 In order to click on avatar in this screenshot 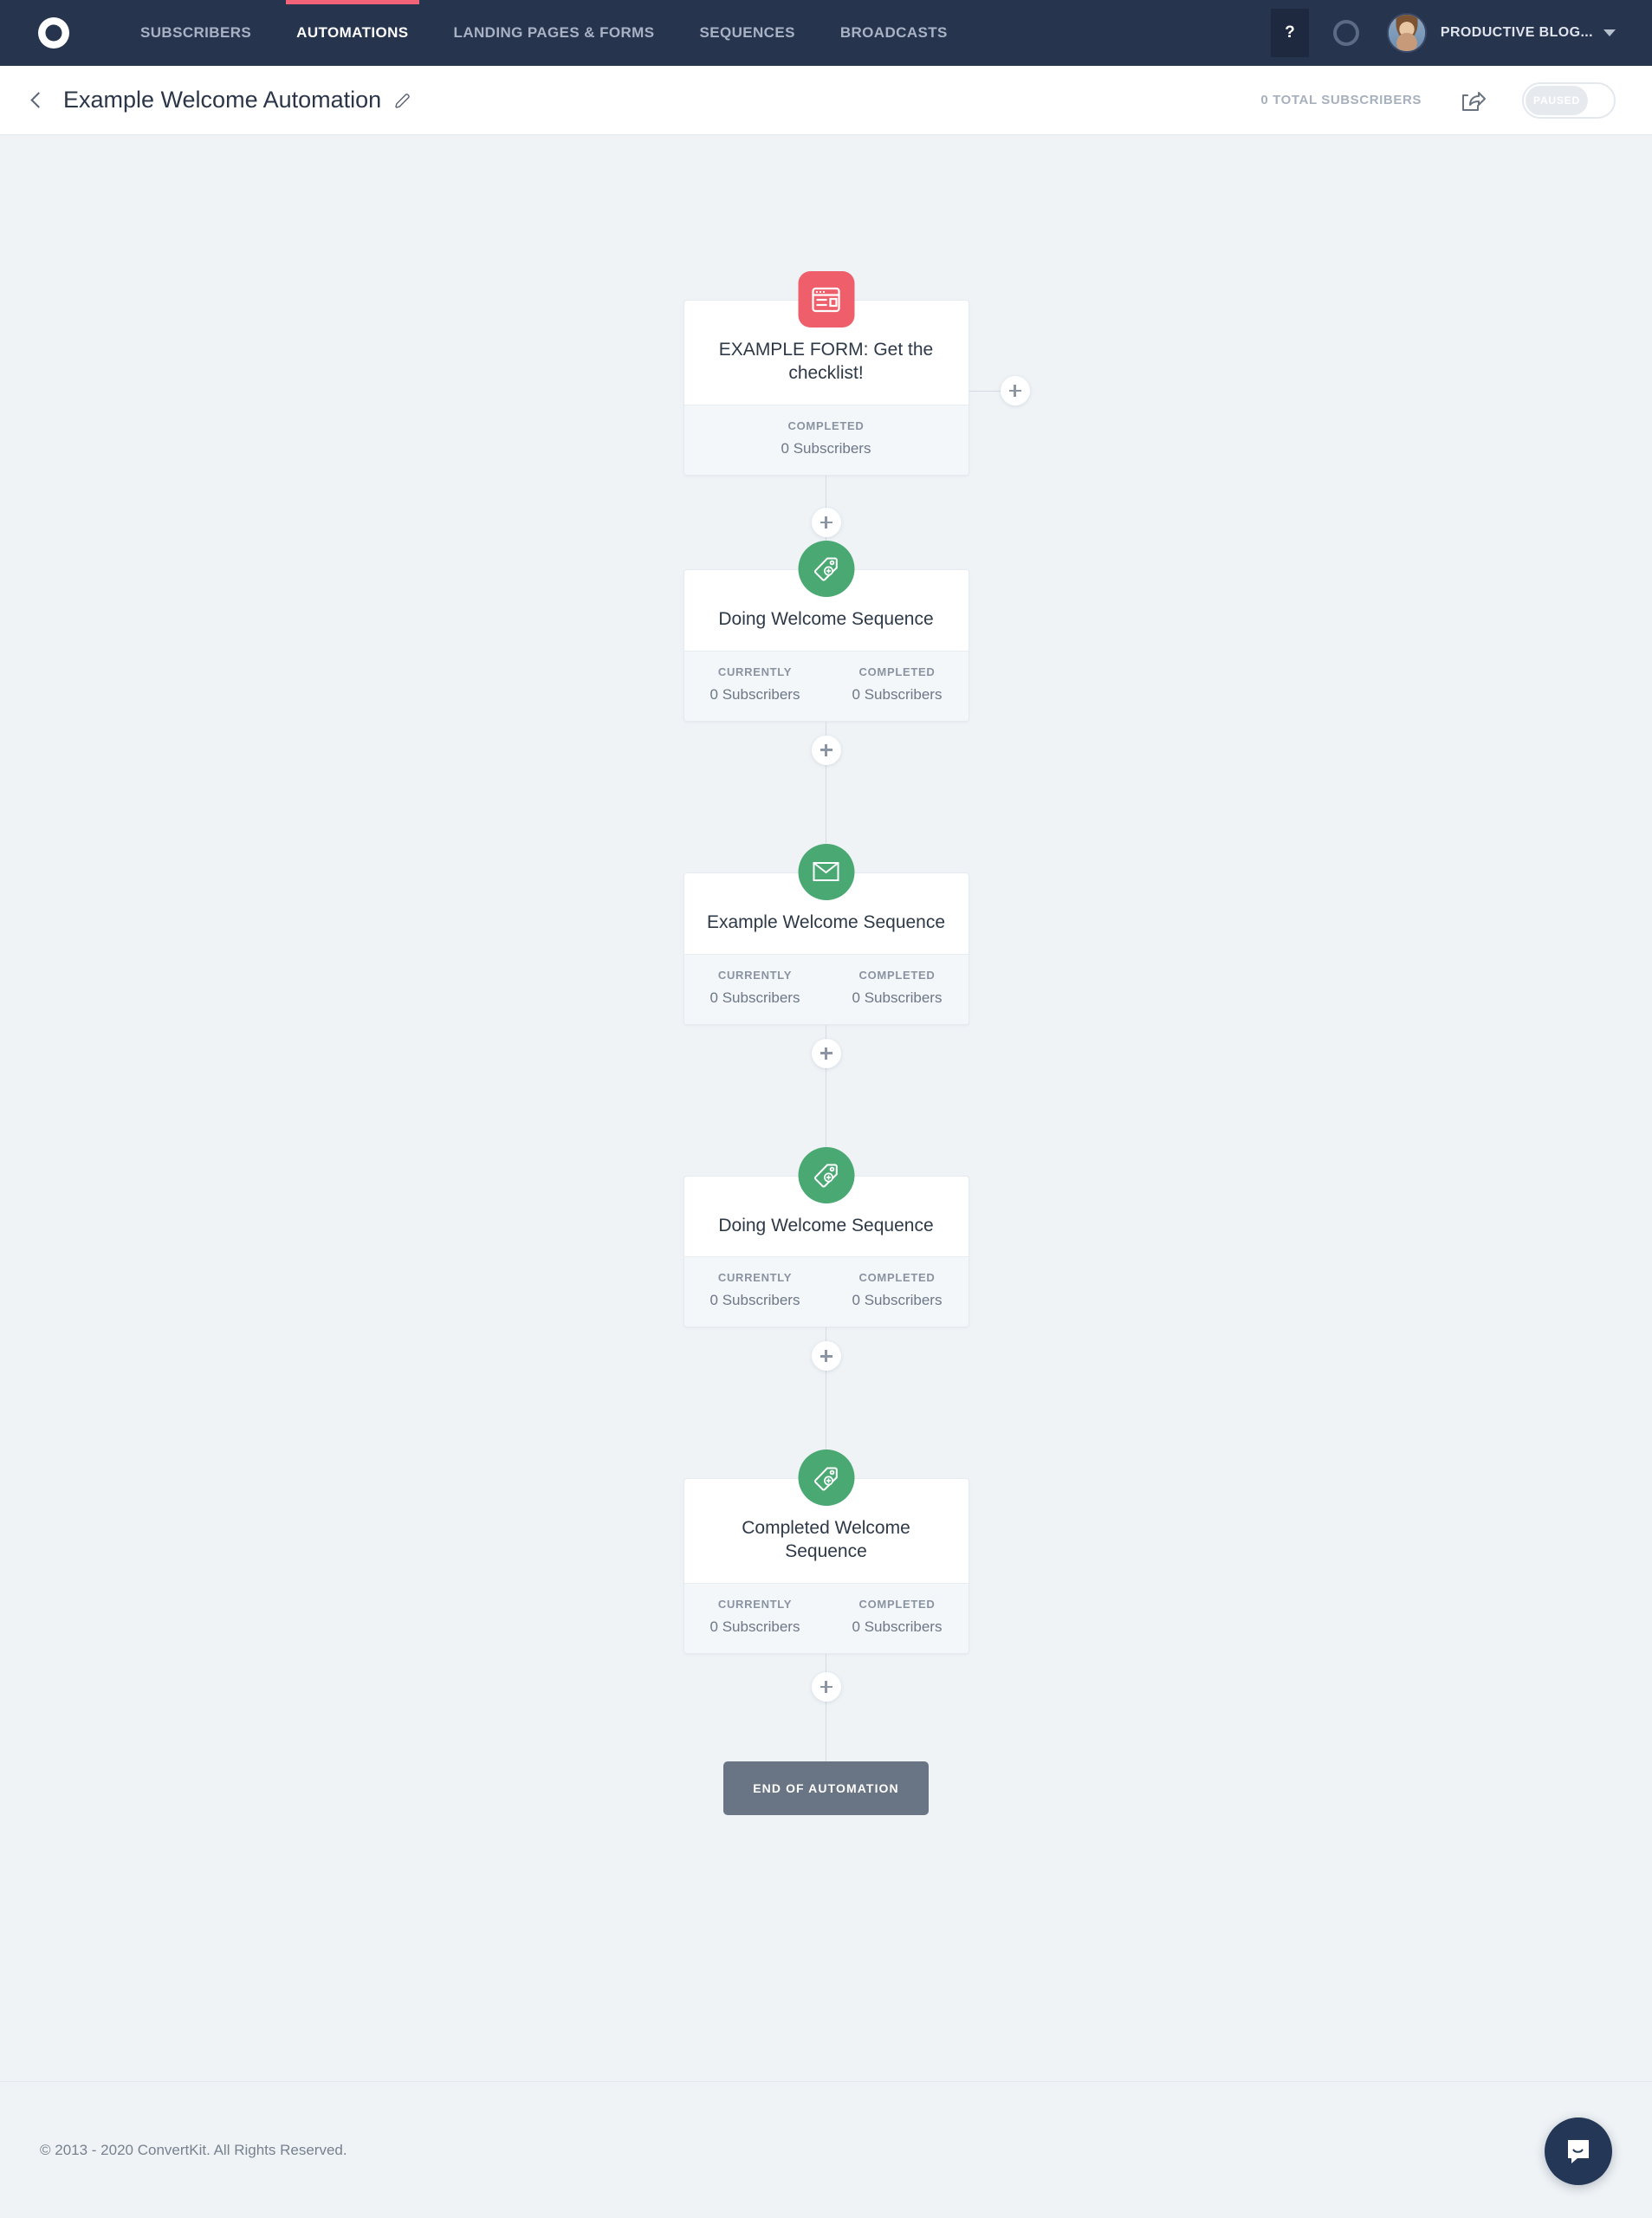, I will do `click(1406, 33)`.